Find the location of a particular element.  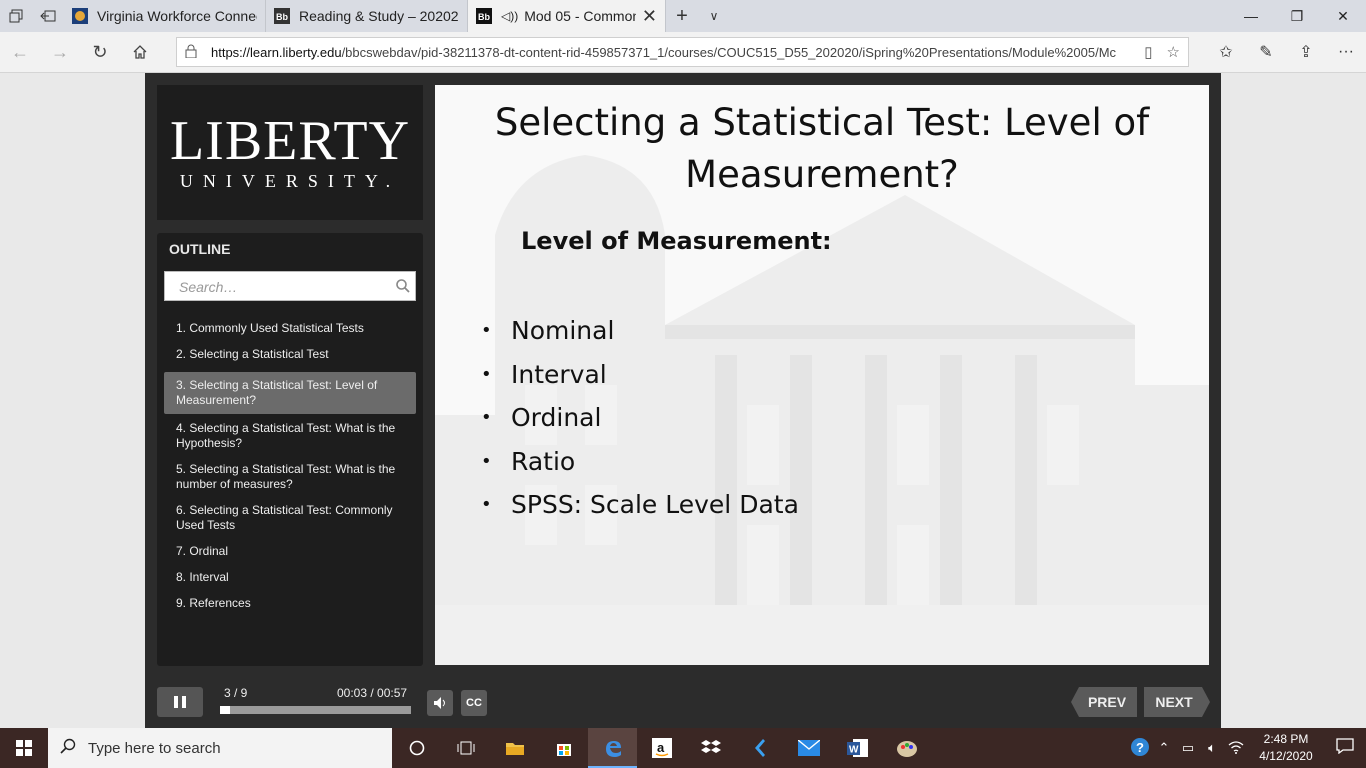

taskbar-search-box: Type here to search is located at coordinates (220, 748).